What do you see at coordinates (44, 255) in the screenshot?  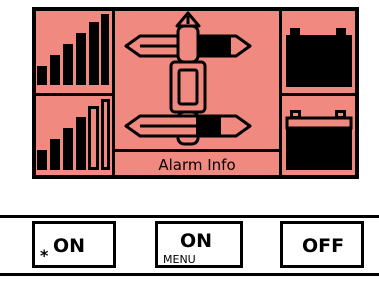 I see `star-icon: *` at bounding box center [44, 255].